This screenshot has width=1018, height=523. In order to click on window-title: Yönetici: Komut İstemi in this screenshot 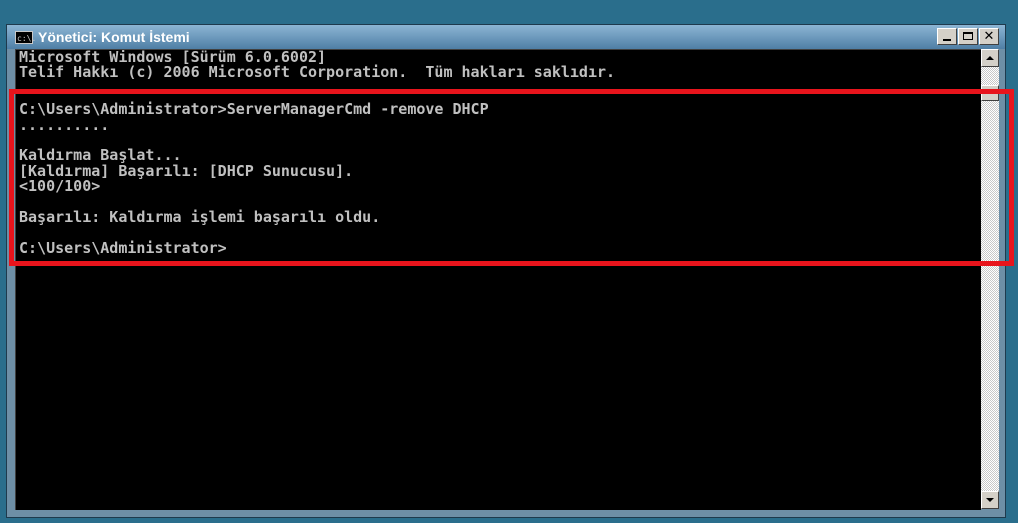, I will do `click(114, 37)`.